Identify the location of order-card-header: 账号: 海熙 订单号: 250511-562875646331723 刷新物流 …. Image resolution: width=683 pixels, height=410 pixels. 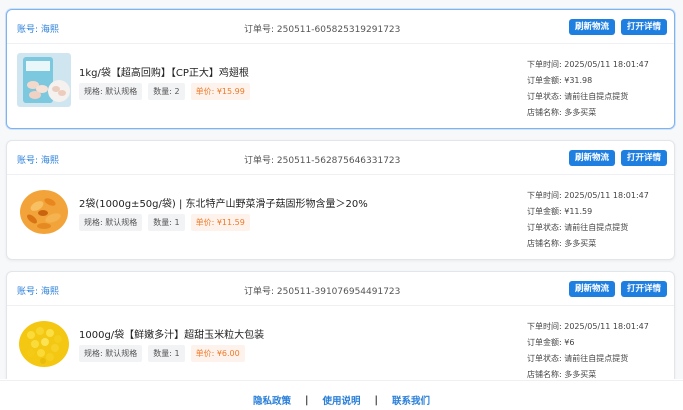
(340, 158).